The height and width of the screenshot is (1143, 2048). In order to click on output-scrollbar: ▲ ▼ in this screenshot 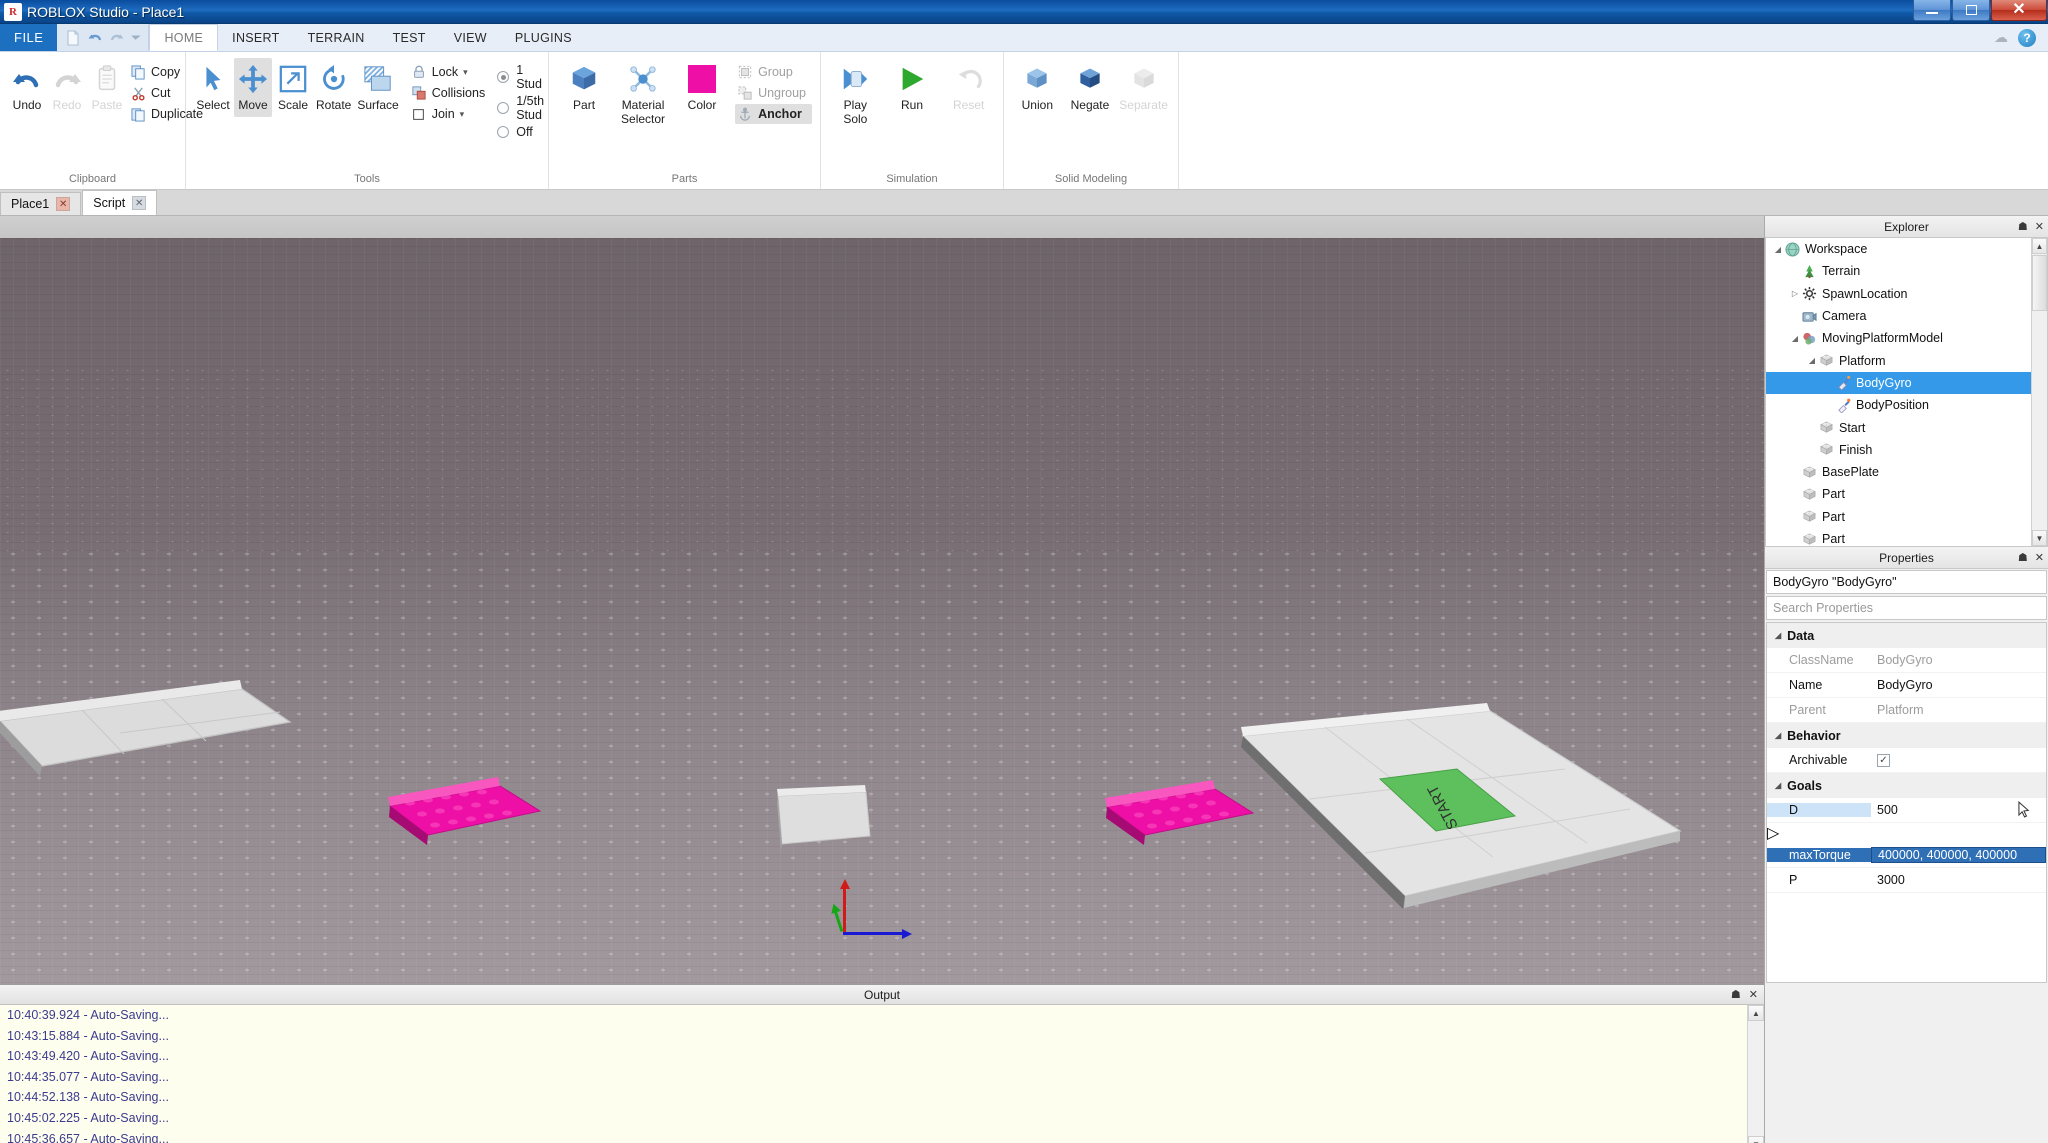, I will do `click(1755, 1074)`.